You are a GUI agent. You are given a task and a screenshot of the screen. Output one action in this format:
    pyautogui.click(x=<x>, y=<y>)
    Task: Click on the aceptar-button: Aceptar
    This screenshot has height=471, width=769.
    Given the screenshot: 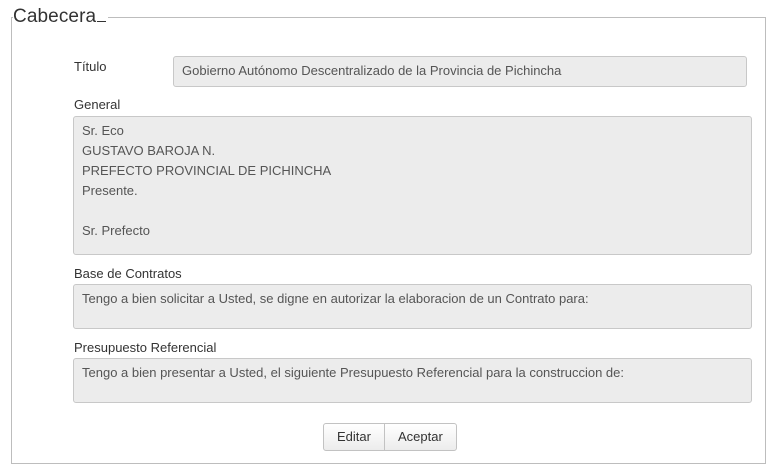 What is the action you would take?
    pyautogui.click(x=419, y=437)
    